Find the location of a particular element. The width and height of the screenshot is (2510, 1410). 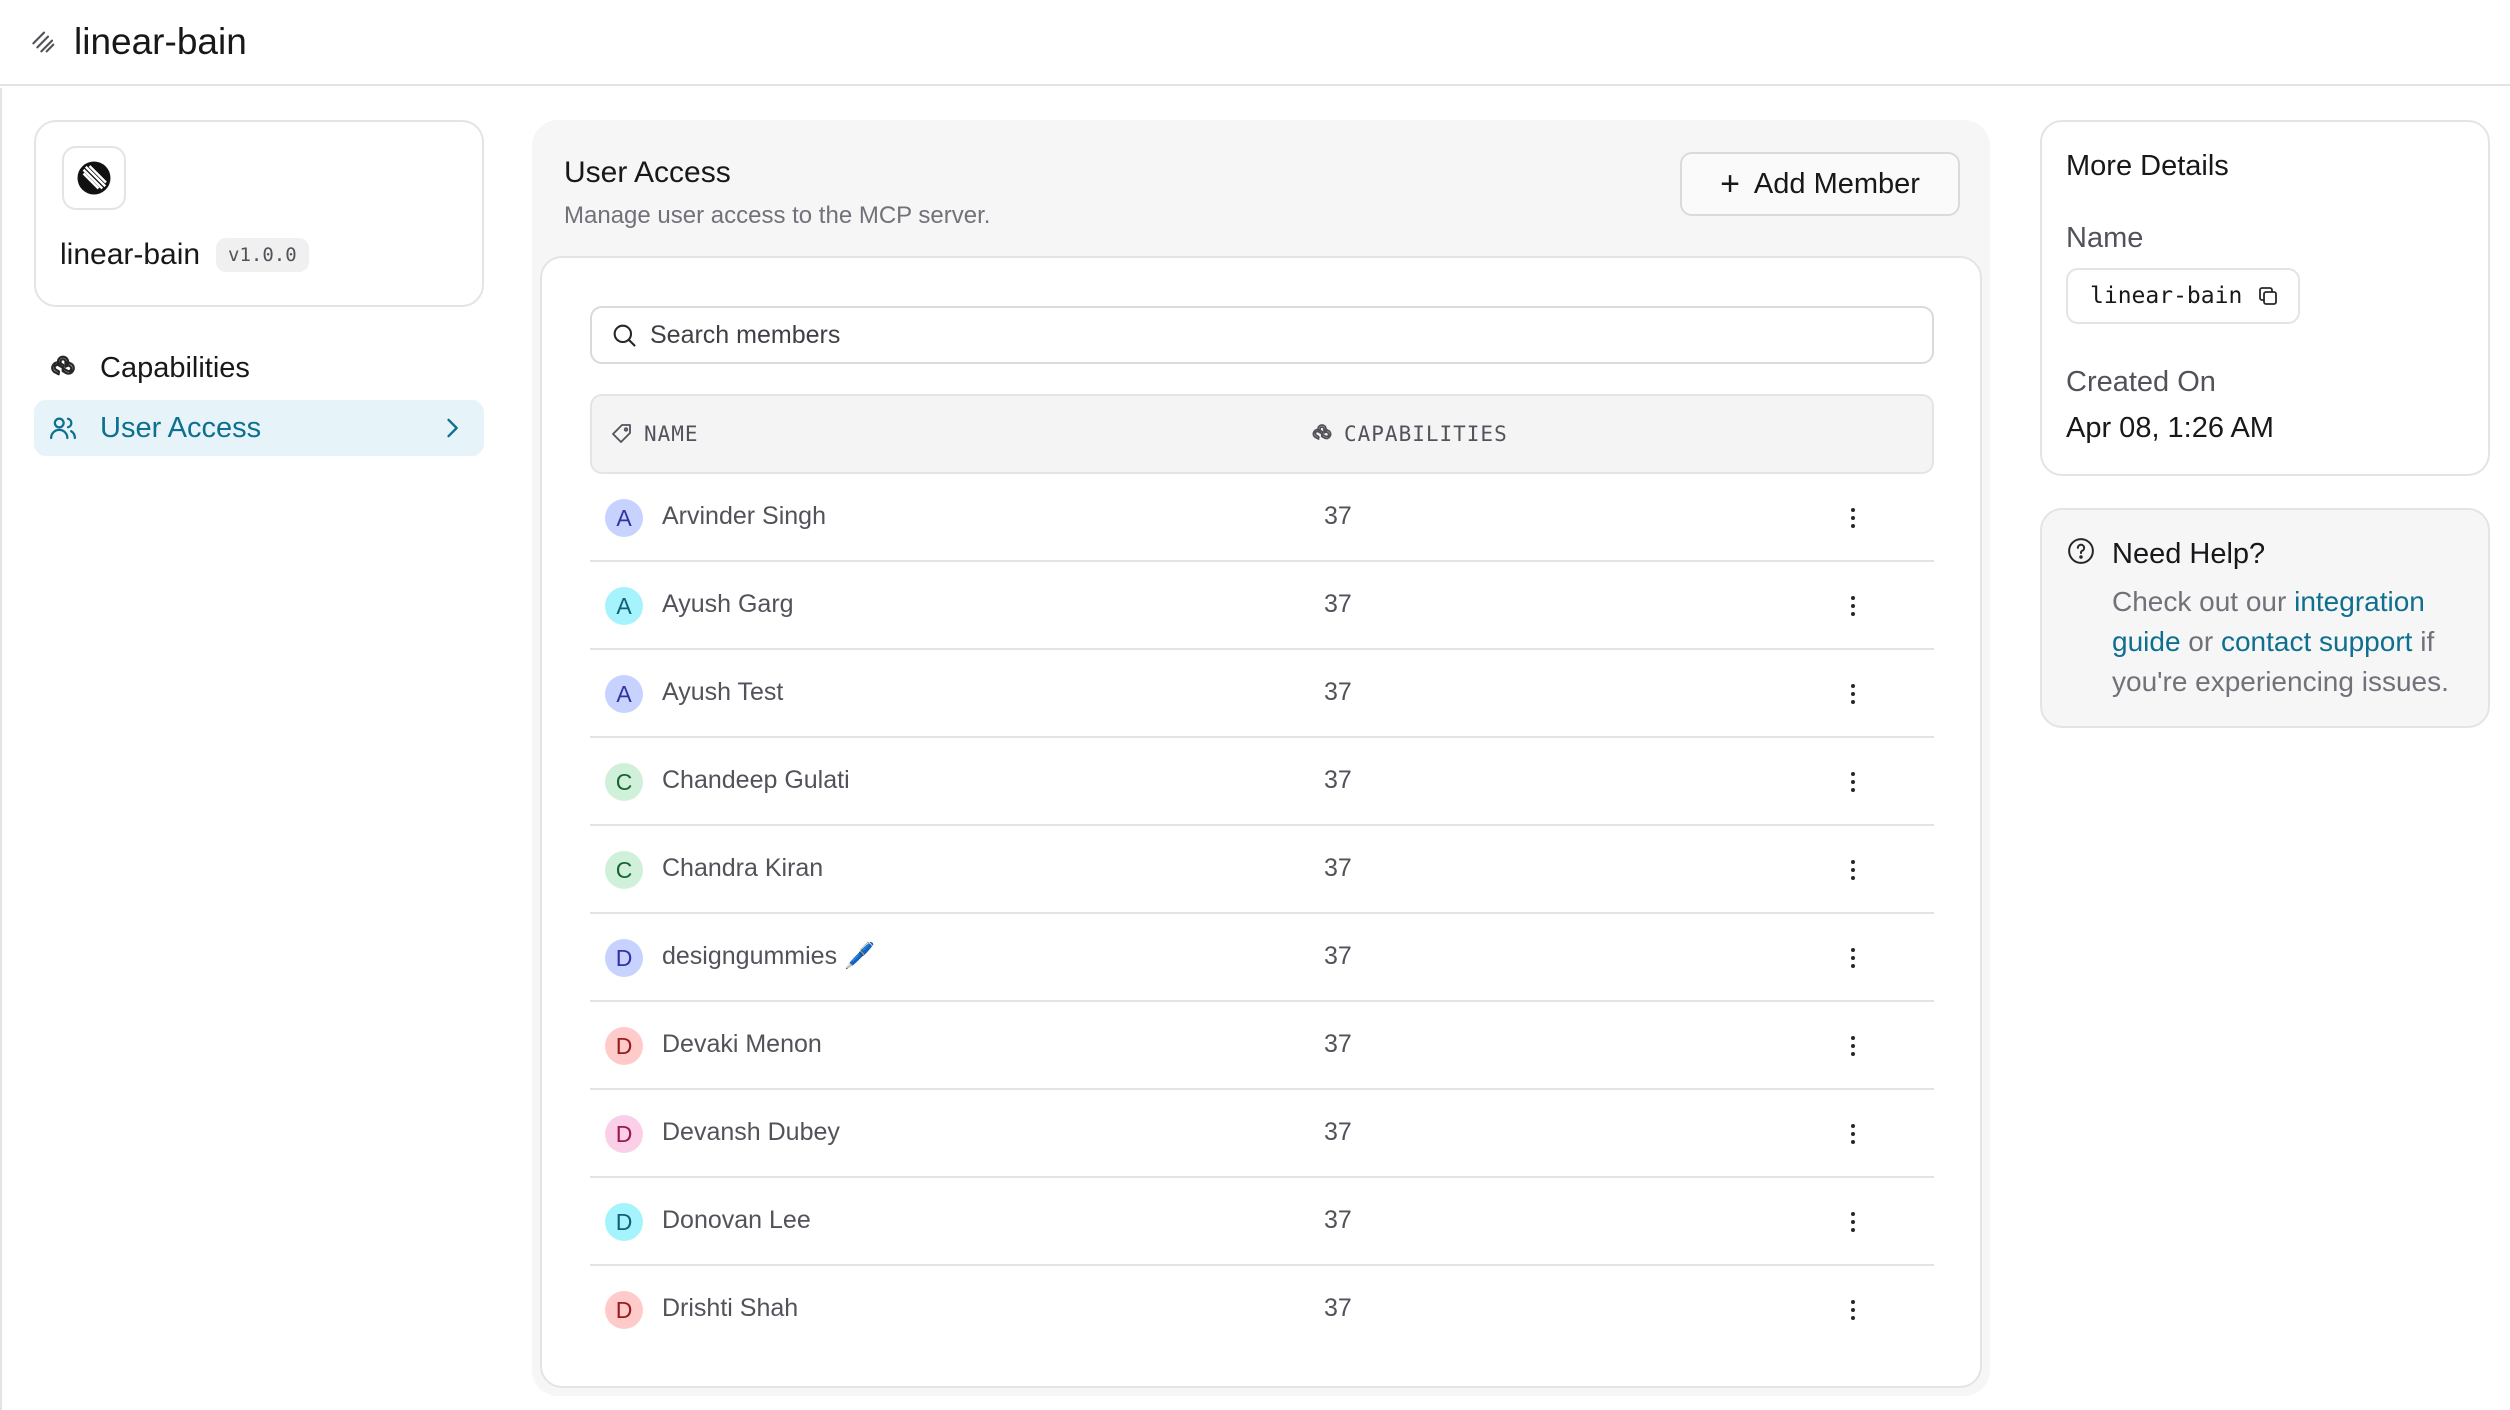

member-name: designgummies 🖊️ is located at coordinates (769, 956).